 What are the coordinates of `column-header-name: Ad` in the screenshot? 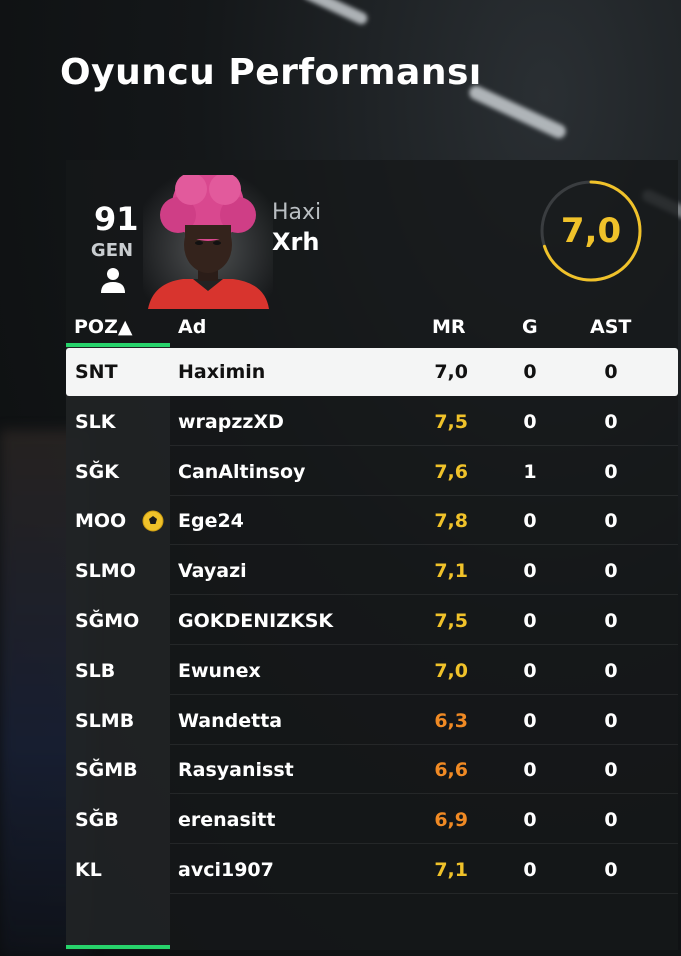 It's located at (192, 327).